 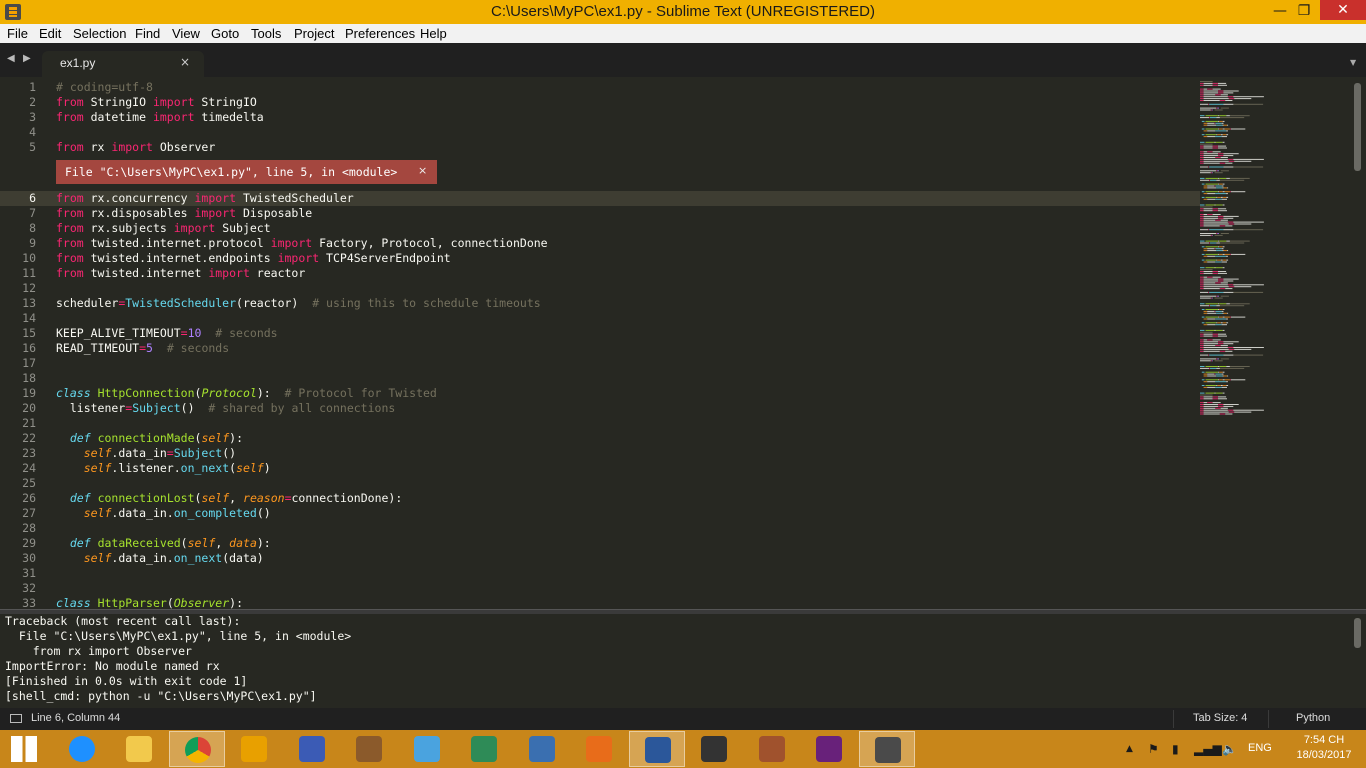 I want to click on line-number: 22, so click(x=29, y=438).